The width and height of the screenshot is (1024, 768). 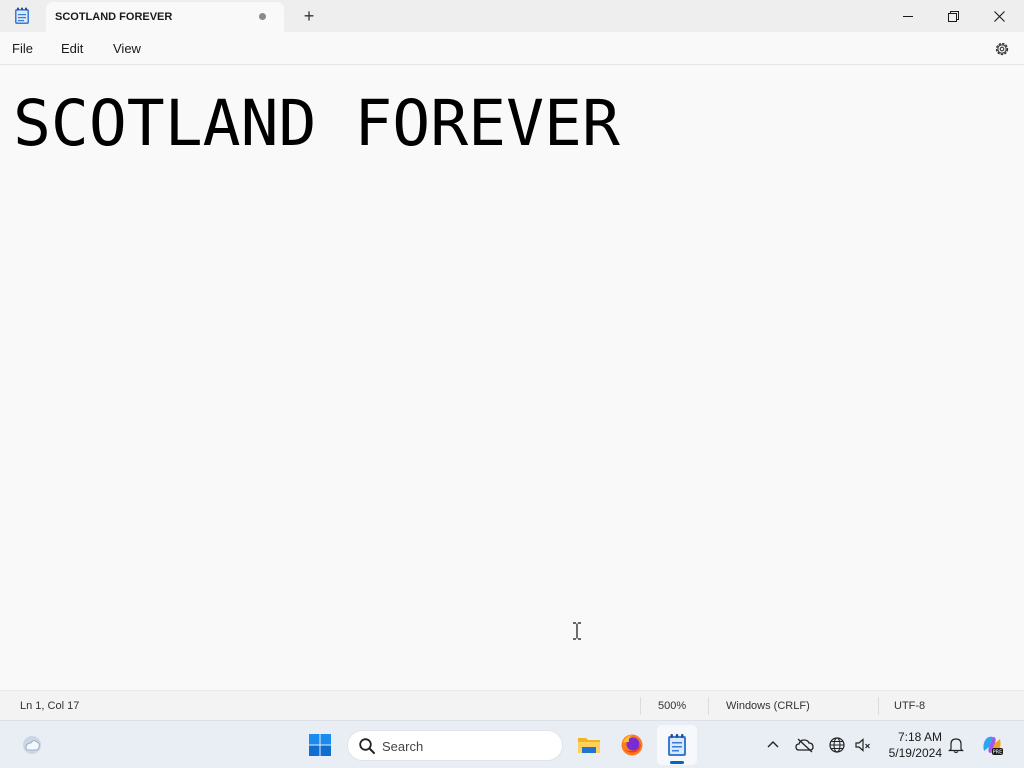 I want to click on taskbar: Search 7:18 AM 5/19/2024 PRE, so click(x=512, y=744).